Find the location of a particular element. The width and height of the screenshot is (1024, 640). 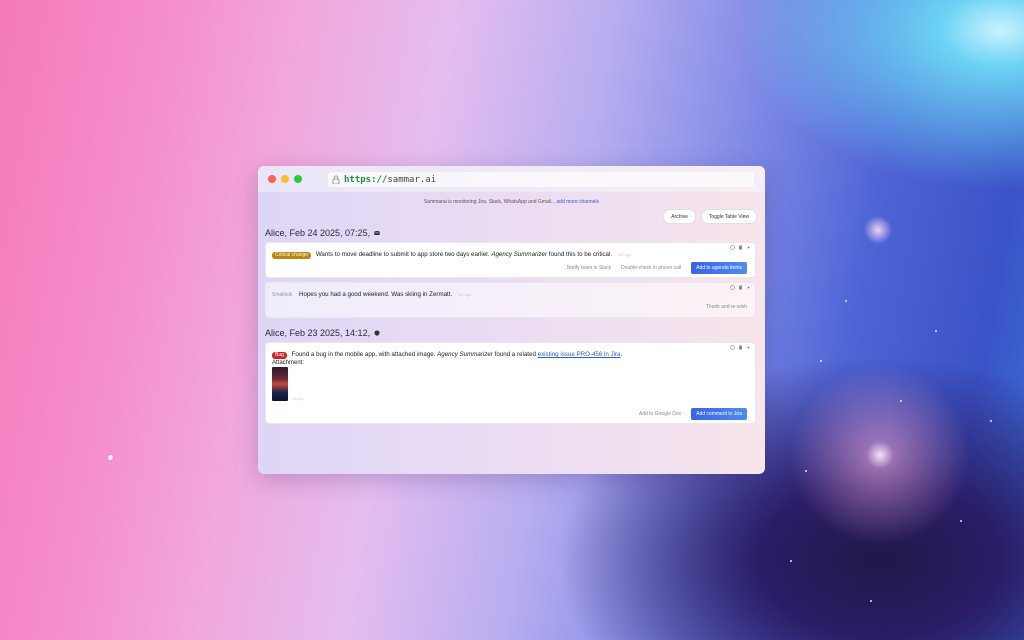

jira-issue-link: existing issue PRO-456 in Jira is located at coordinates (579, 354).